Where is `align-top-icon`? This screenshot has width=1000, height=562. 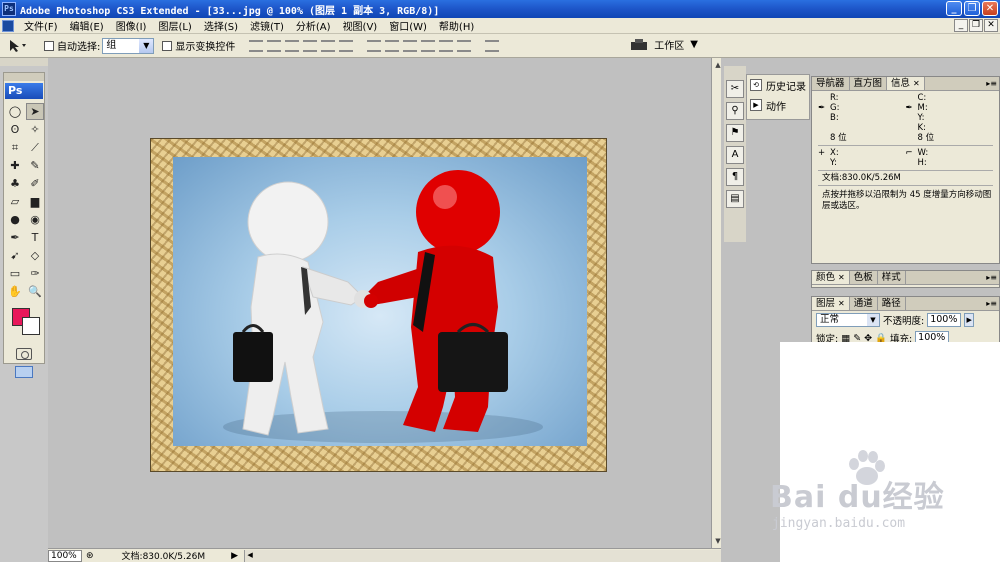
align-top-icon is located at coordinates (256, 45).